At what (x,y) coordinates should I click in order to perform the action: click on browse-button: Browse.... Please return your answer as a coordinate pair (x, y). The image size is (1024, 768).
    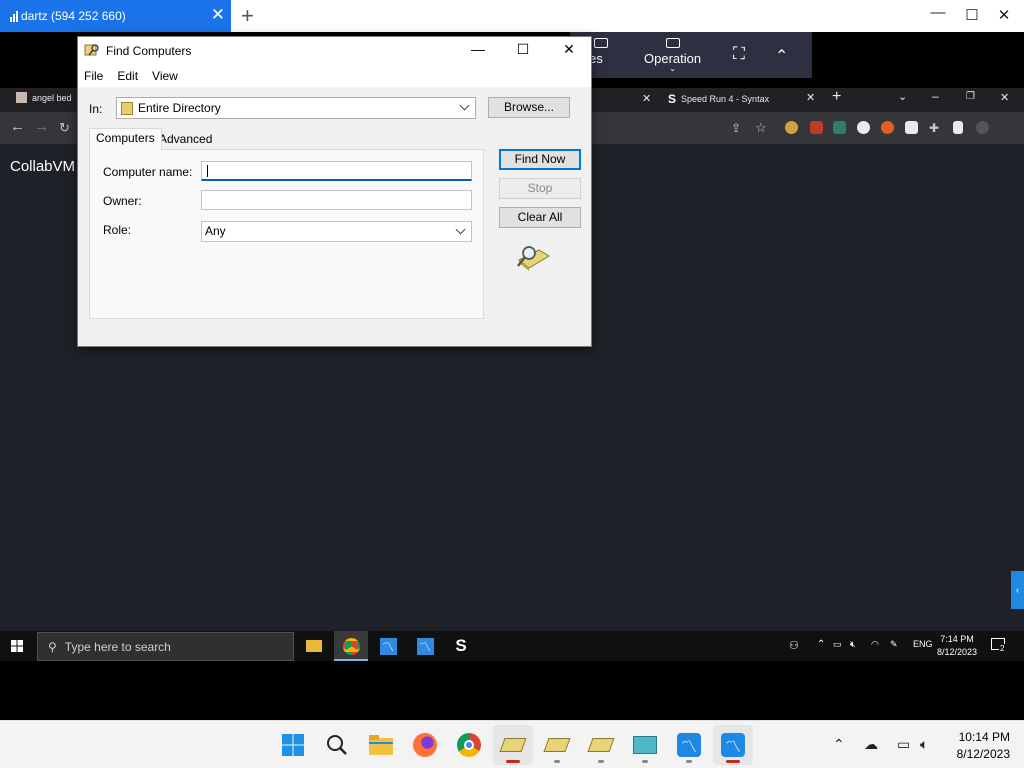
    Looking at the image, I should click on (529, 107).